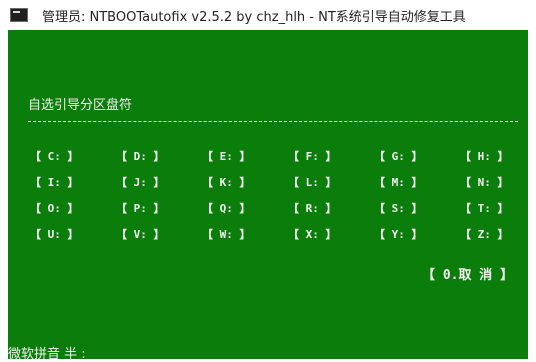 This screenshot has height=362, width=536. What do you see at coordinates (331, 213) in the screenshot?
I see `drive-option-r: 【 R: 】` at bounding box center [331, 213].